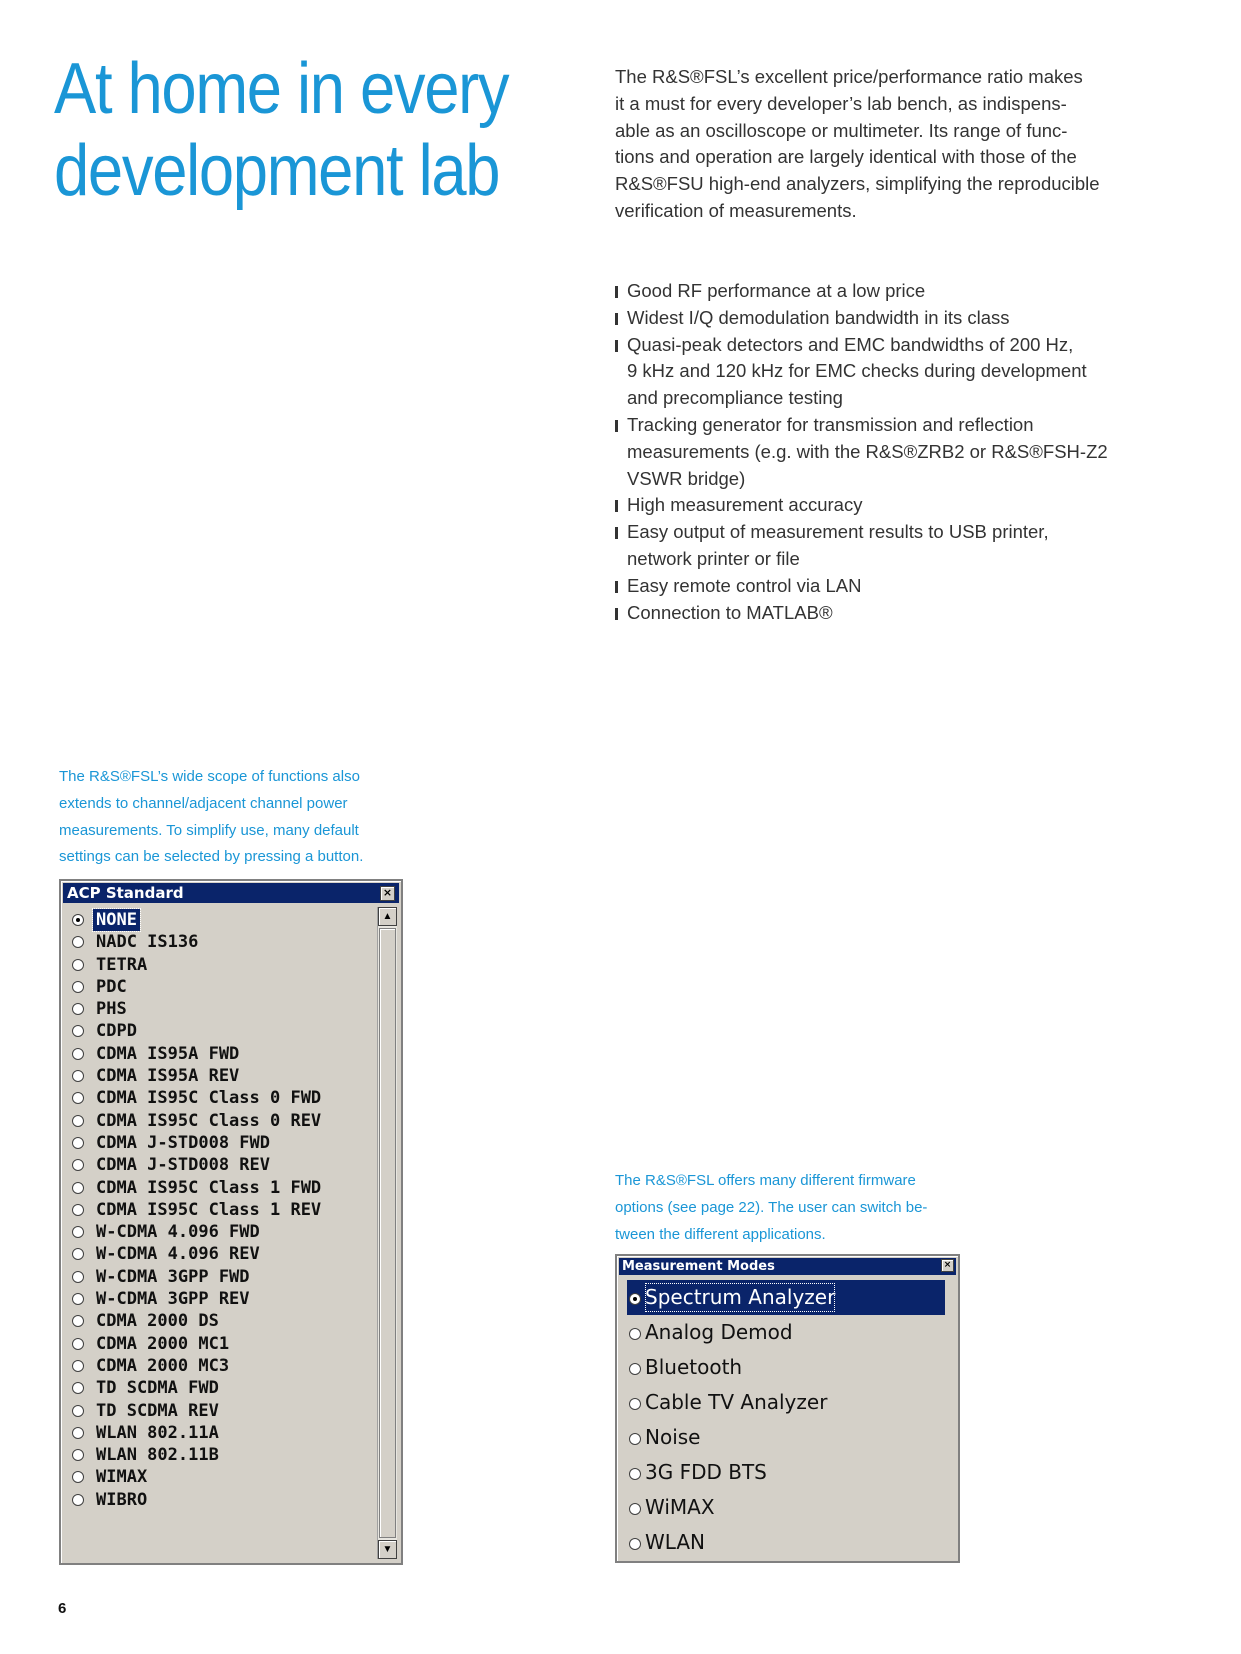 The image size is (1241, 1654). Describe the element at coordinates (216, 1165) in the screenshot. I see `acp-standard-option: CDMA J-STD008 REV` at that location.